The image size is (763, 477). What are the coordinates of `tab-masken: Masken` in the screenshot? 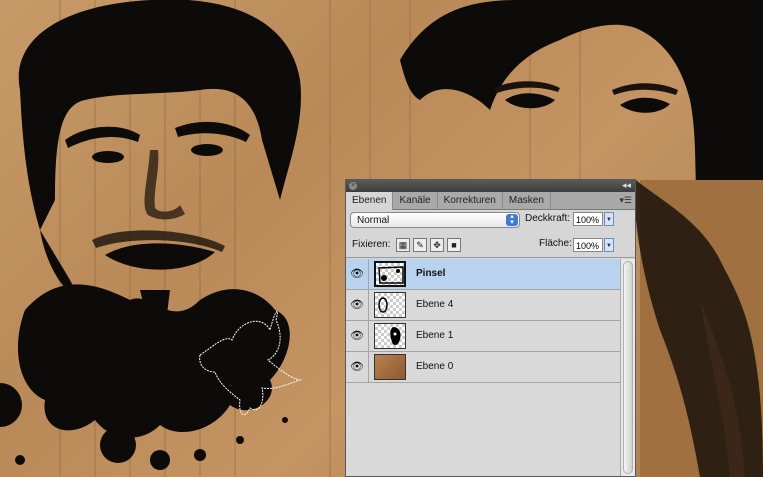 It's located at (527, 200).